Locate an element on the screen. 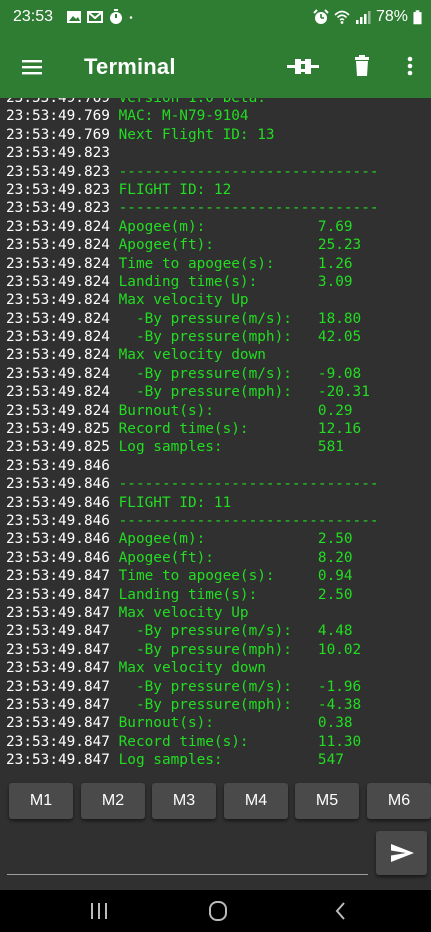 The image size is (431, 932). line-message: FLIGHT ID: 12 is located at coordinates (170, 189).